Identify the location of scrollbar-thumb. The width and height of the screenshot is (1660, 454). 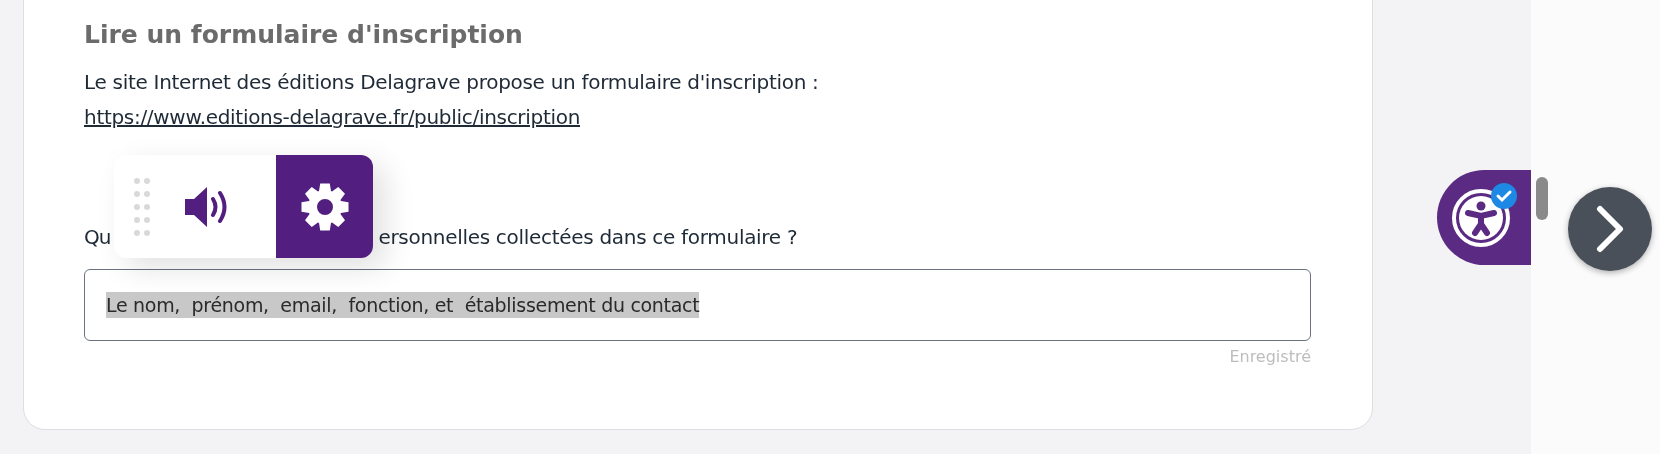
(1542, 198).